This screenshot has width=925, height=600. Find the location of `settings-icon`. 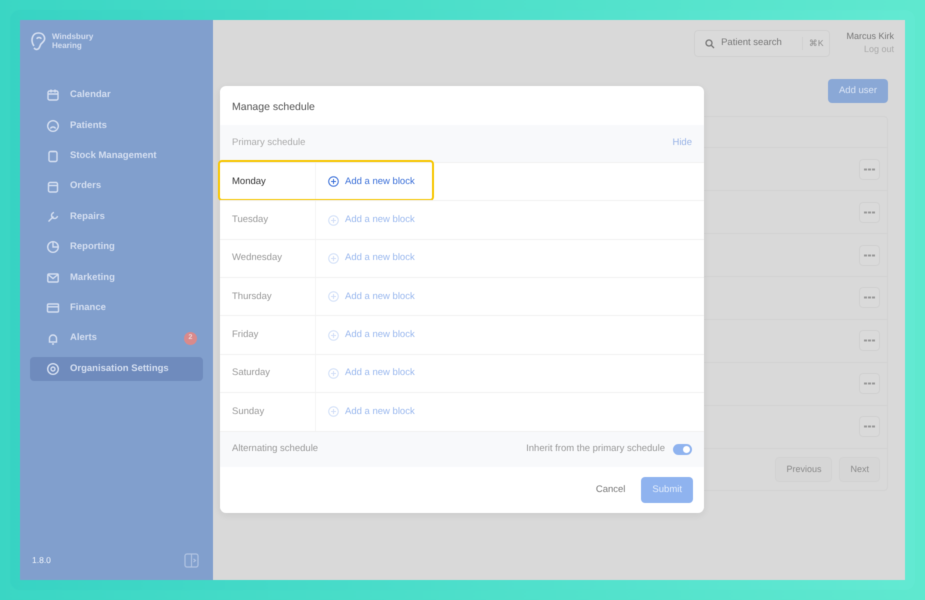

settings-icon is located at coordinates (53, 369).